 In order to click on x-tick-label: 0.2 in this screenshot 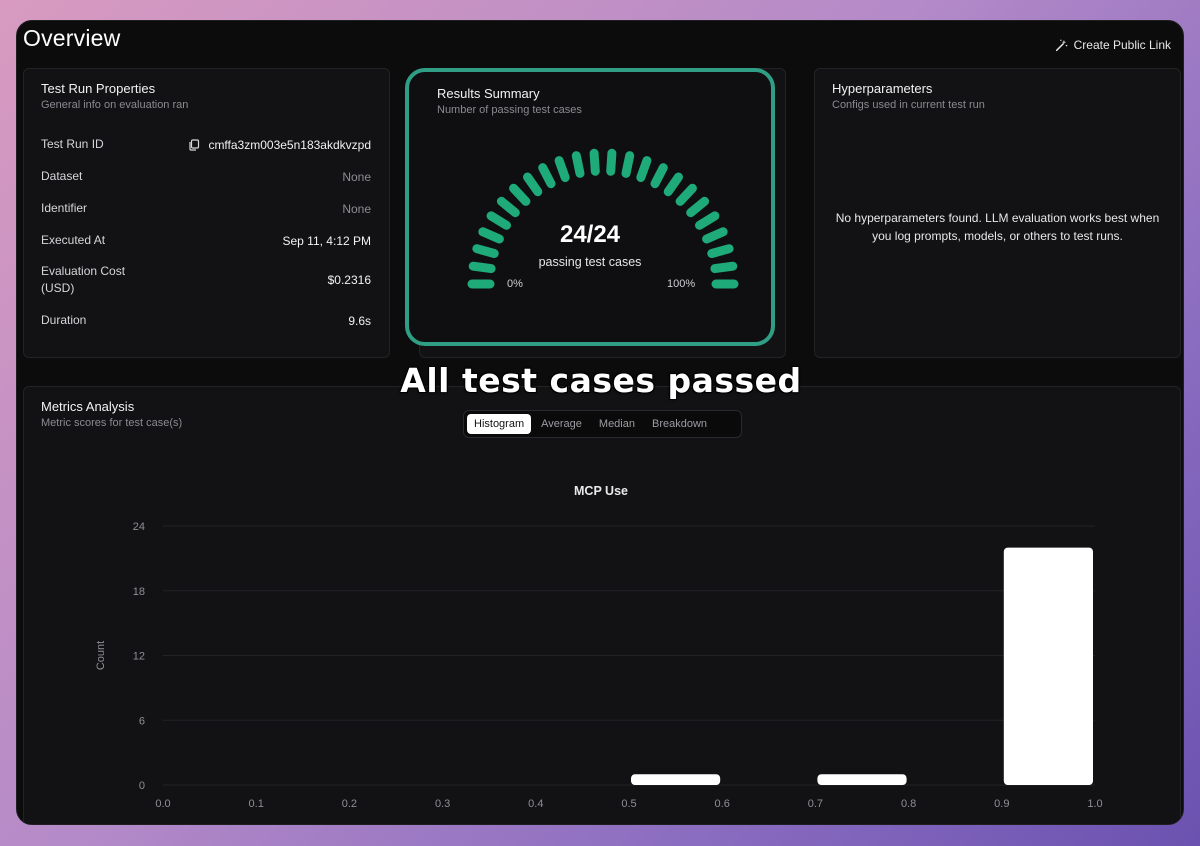, I will do `click(349, 804)`.